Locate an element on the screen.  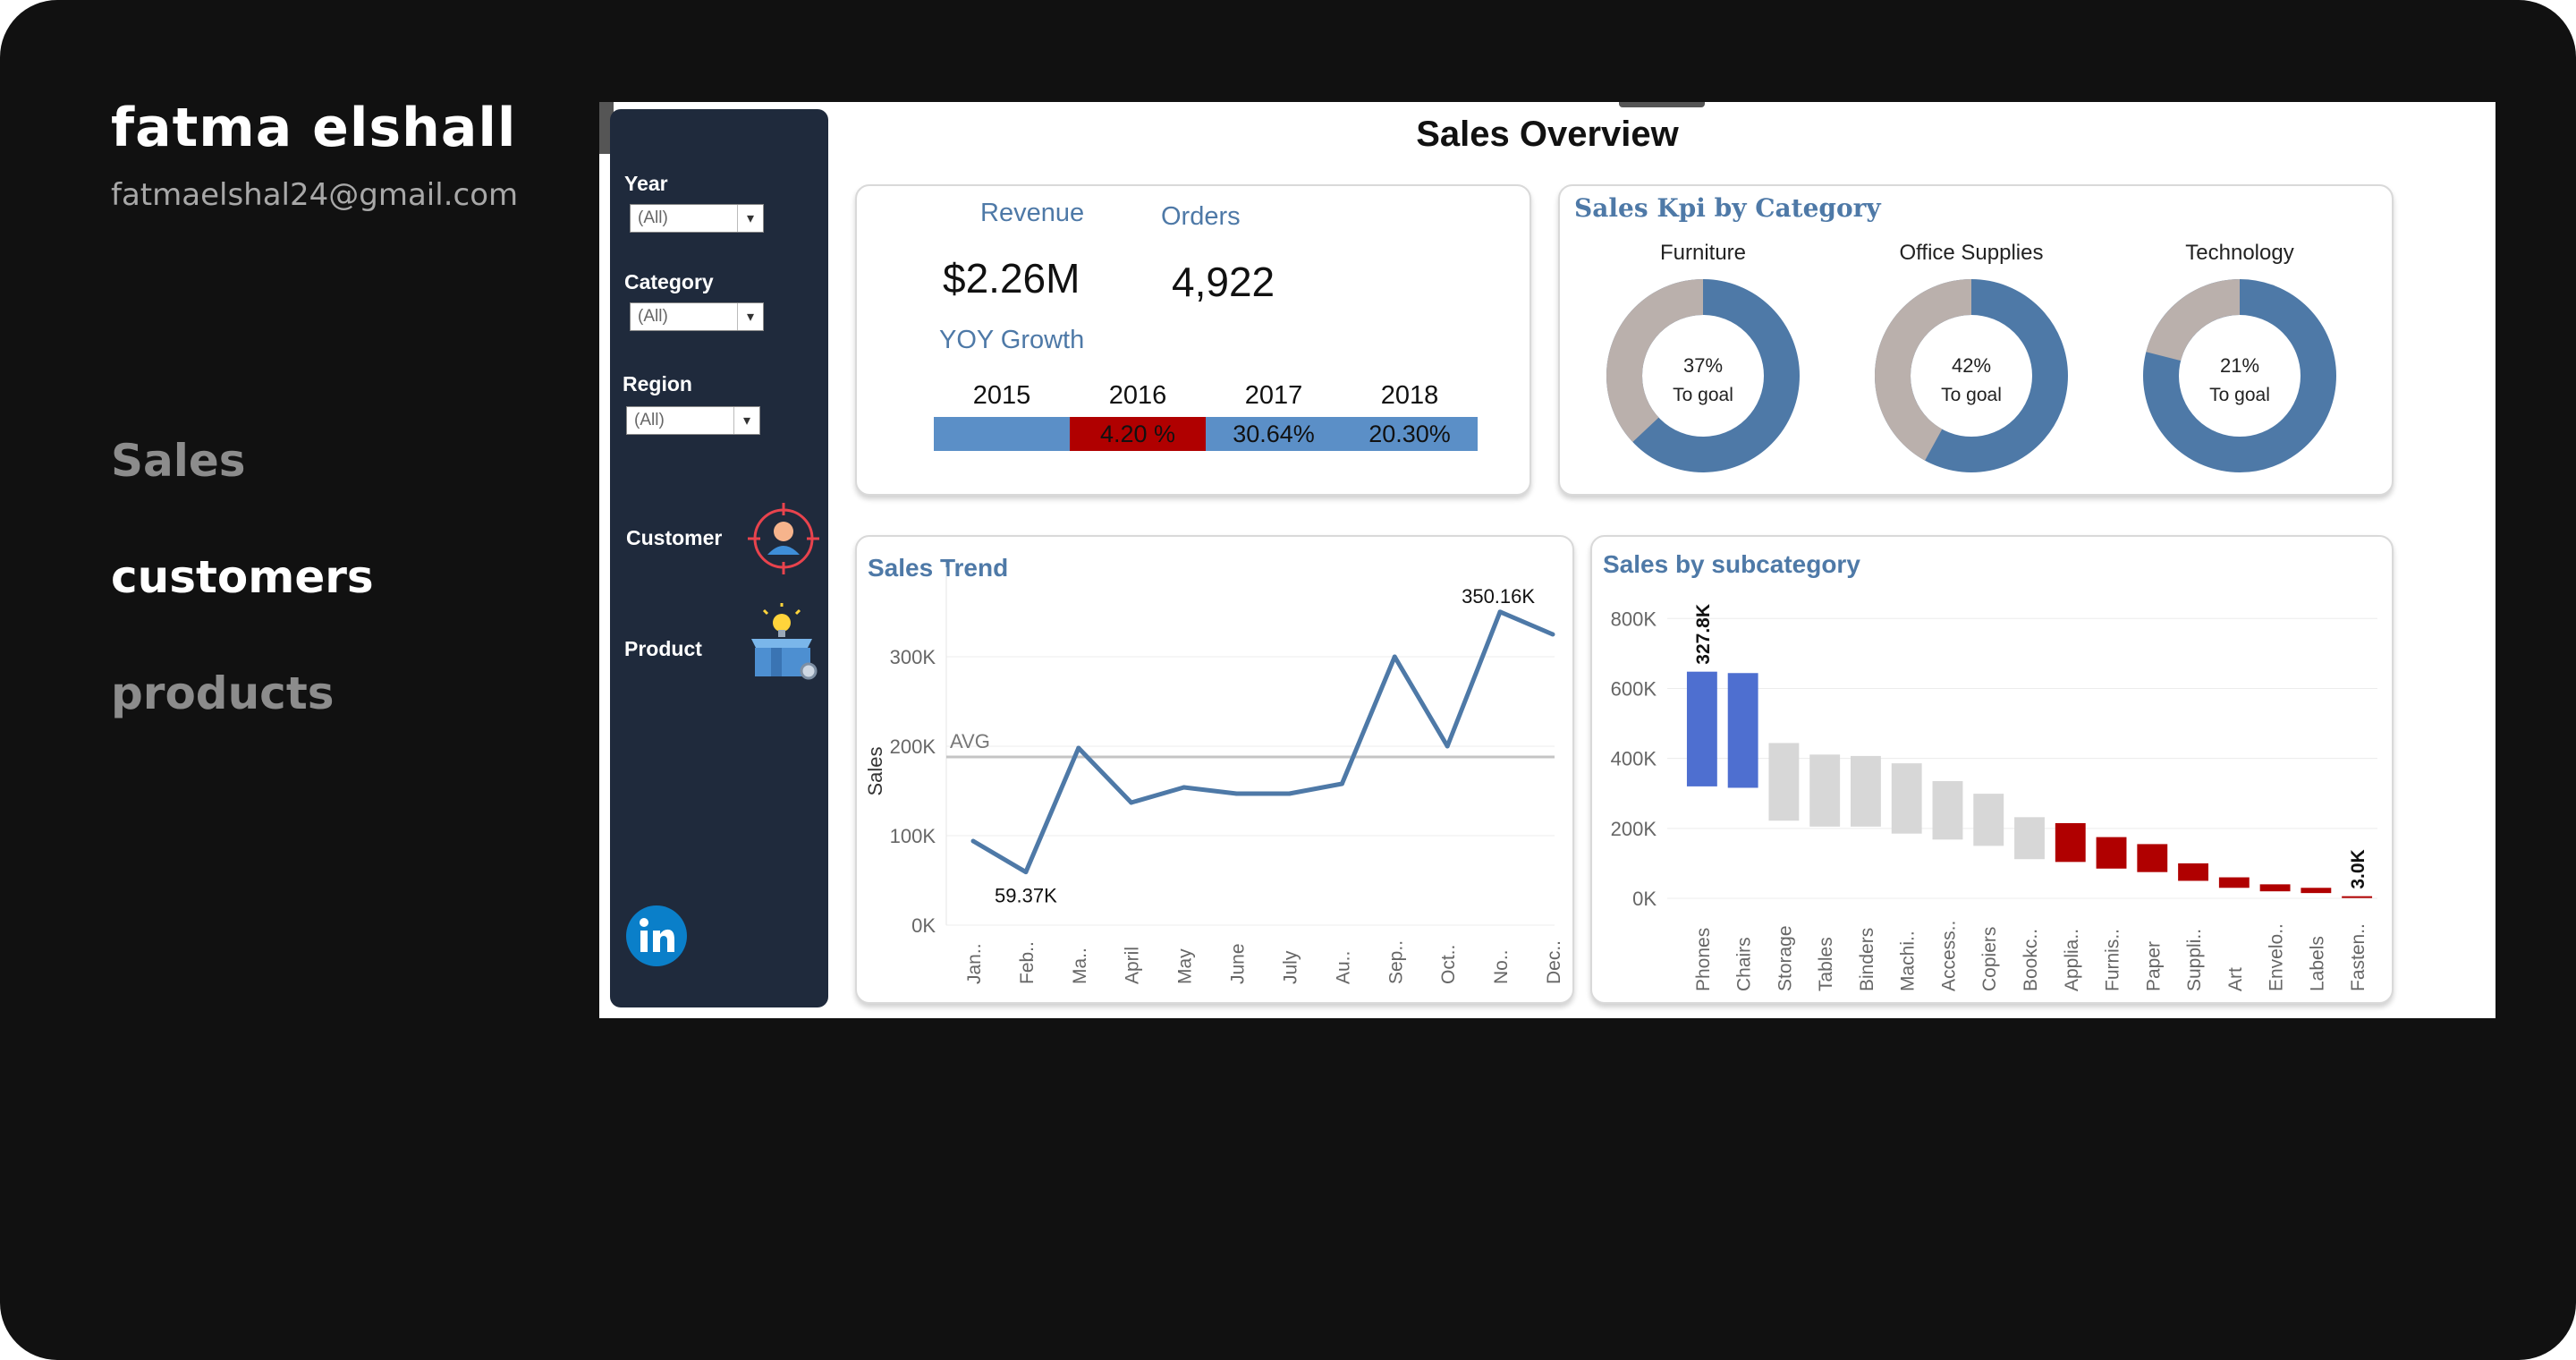
region-filter-select: (All) ▾ is located at coordinates (693, 420).